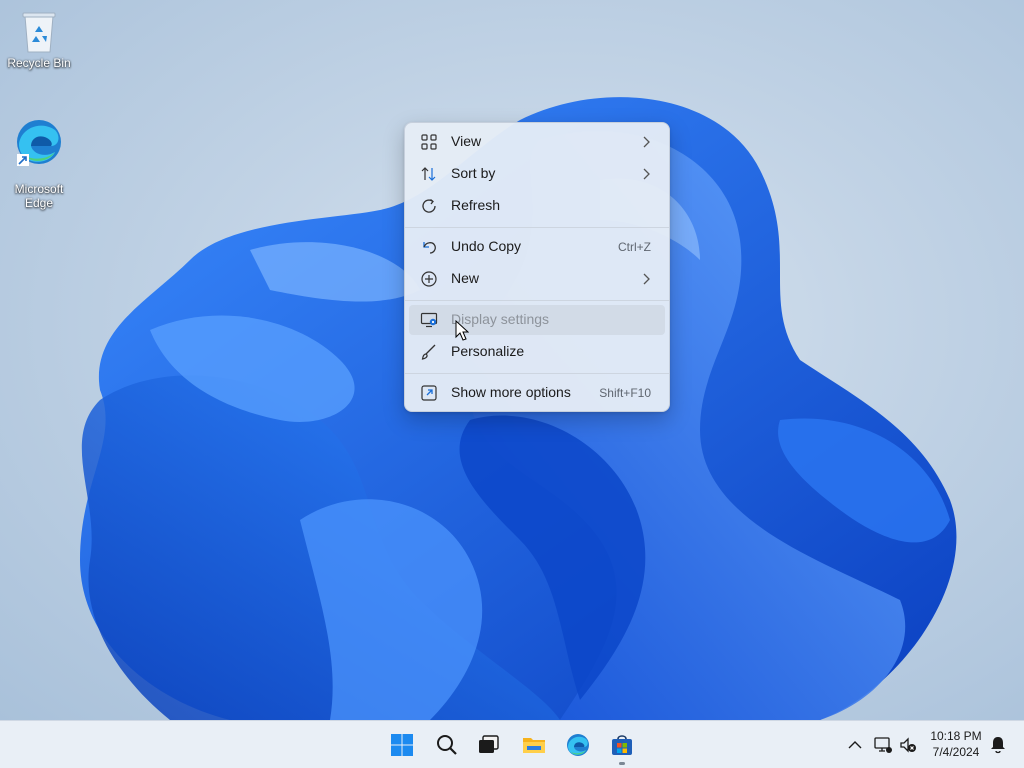 This screenshot has width=1024, height=768. Describe the element at coordinates (511, 392) in the screenshot. I see `menu-item-label: Show more options` at that location.